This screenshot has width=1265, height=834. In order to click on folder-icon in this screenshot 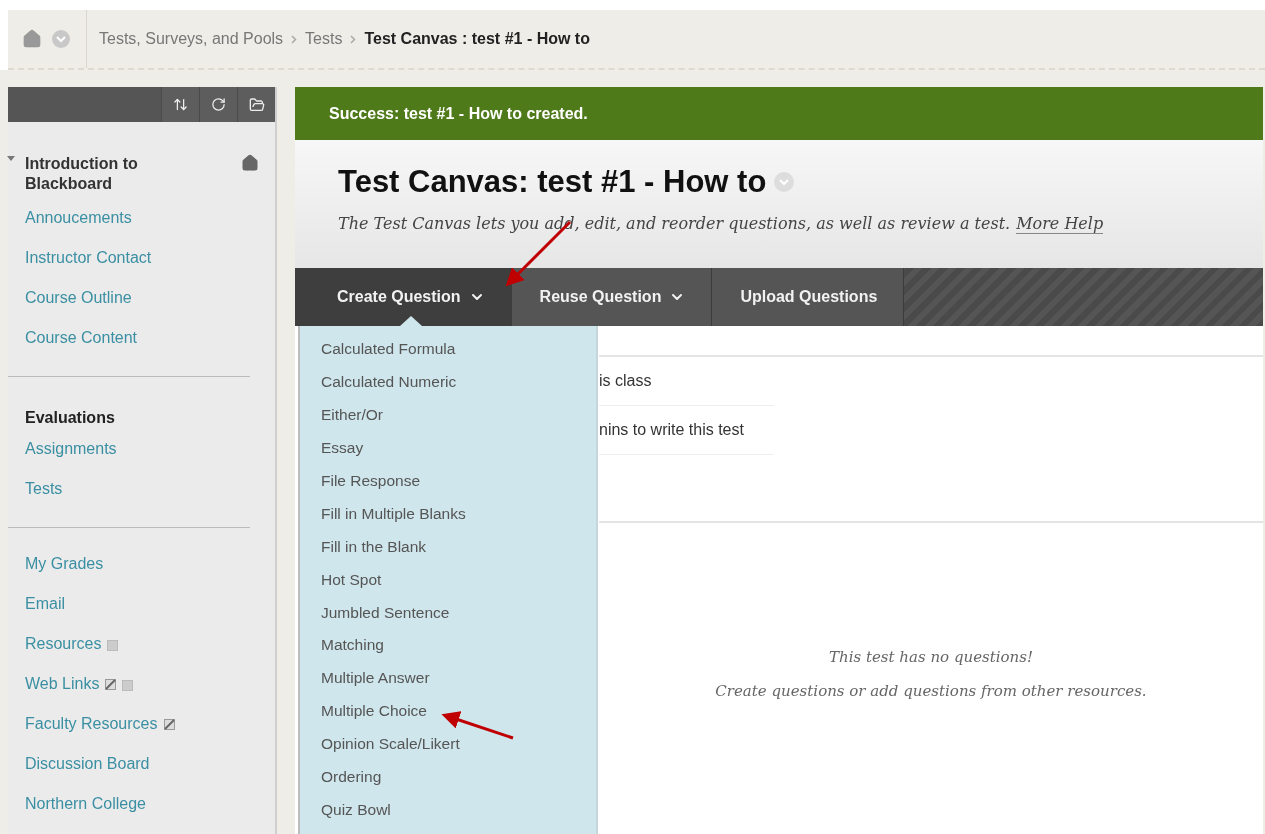, I will do `click(256, 104)`.